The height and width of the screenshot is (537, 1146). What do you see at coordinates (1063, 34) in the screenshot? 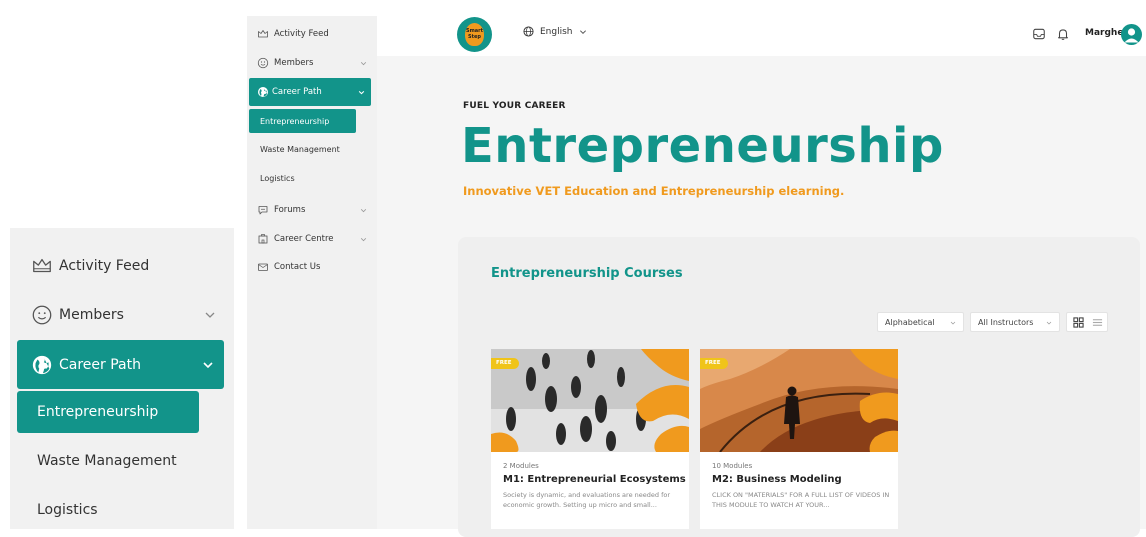
I see `bell-icon` at bounding box center [1063, 34].